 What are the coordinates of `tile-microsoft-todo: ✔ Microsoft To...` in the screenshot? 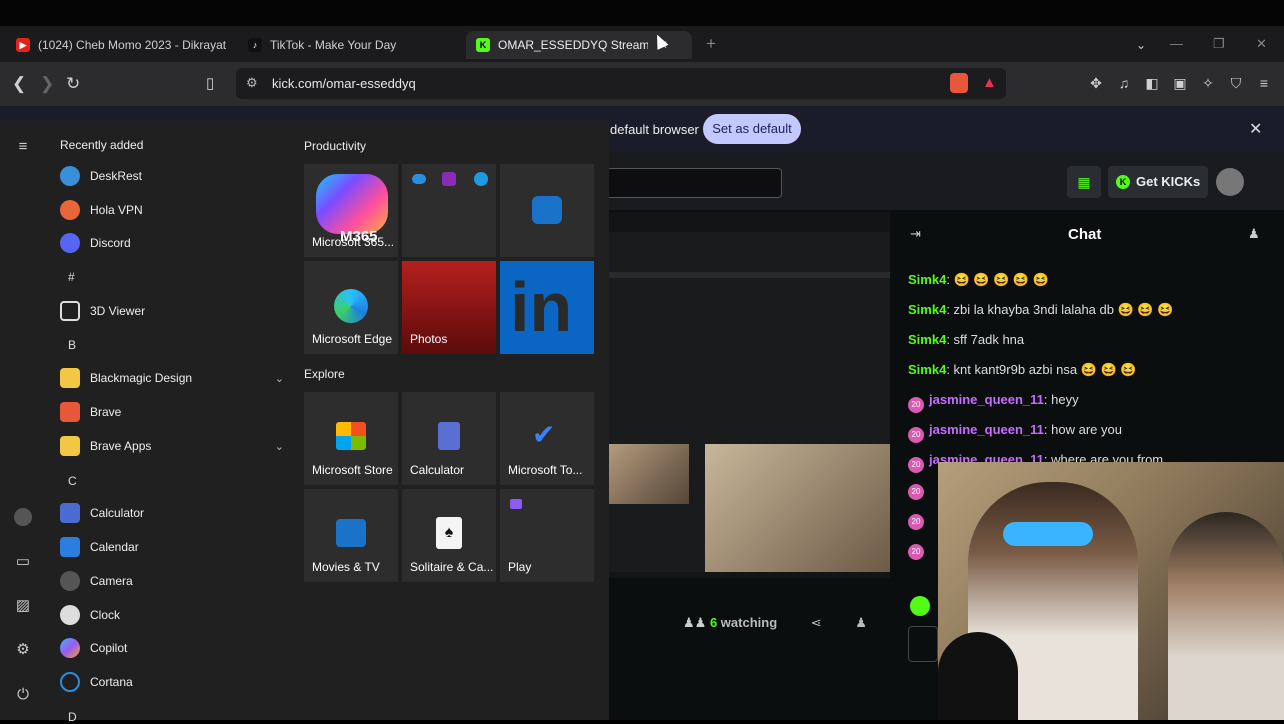 It's located at (547, 438).